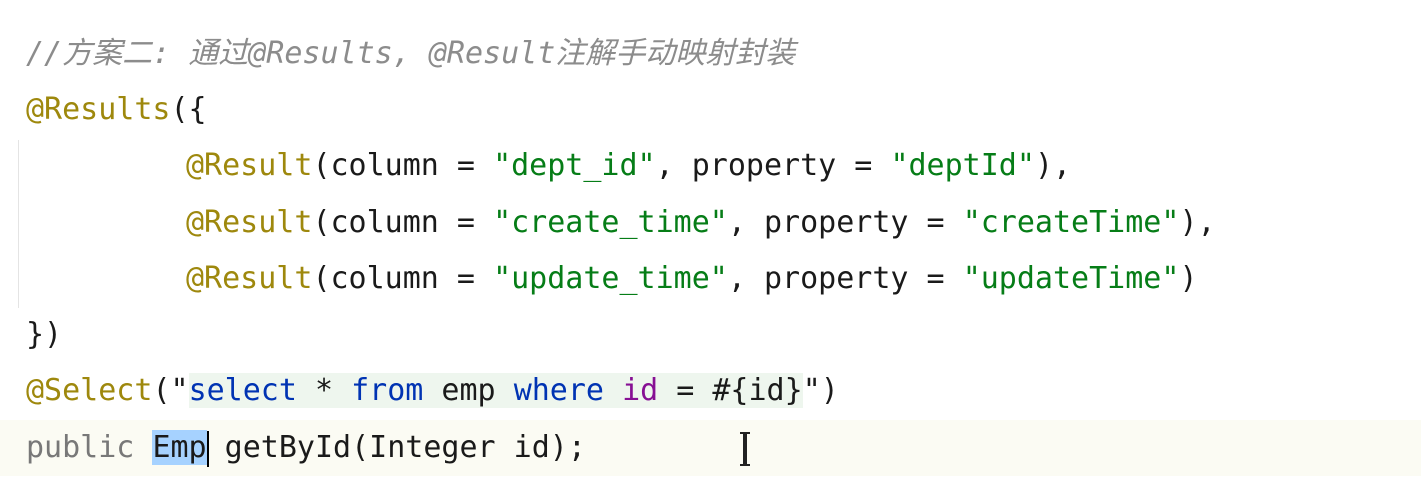 The height and width of the screenshot is (500, 1421). I want to click on result-column-value: "create_time", so click(610, 222).